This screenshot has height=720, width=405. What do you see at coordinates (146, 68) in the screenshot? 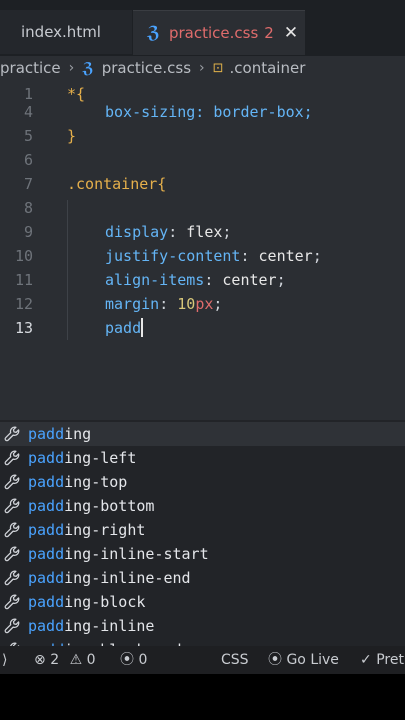
I see `breadcrumb-file: practice.css` at bounding box center [146, 68].